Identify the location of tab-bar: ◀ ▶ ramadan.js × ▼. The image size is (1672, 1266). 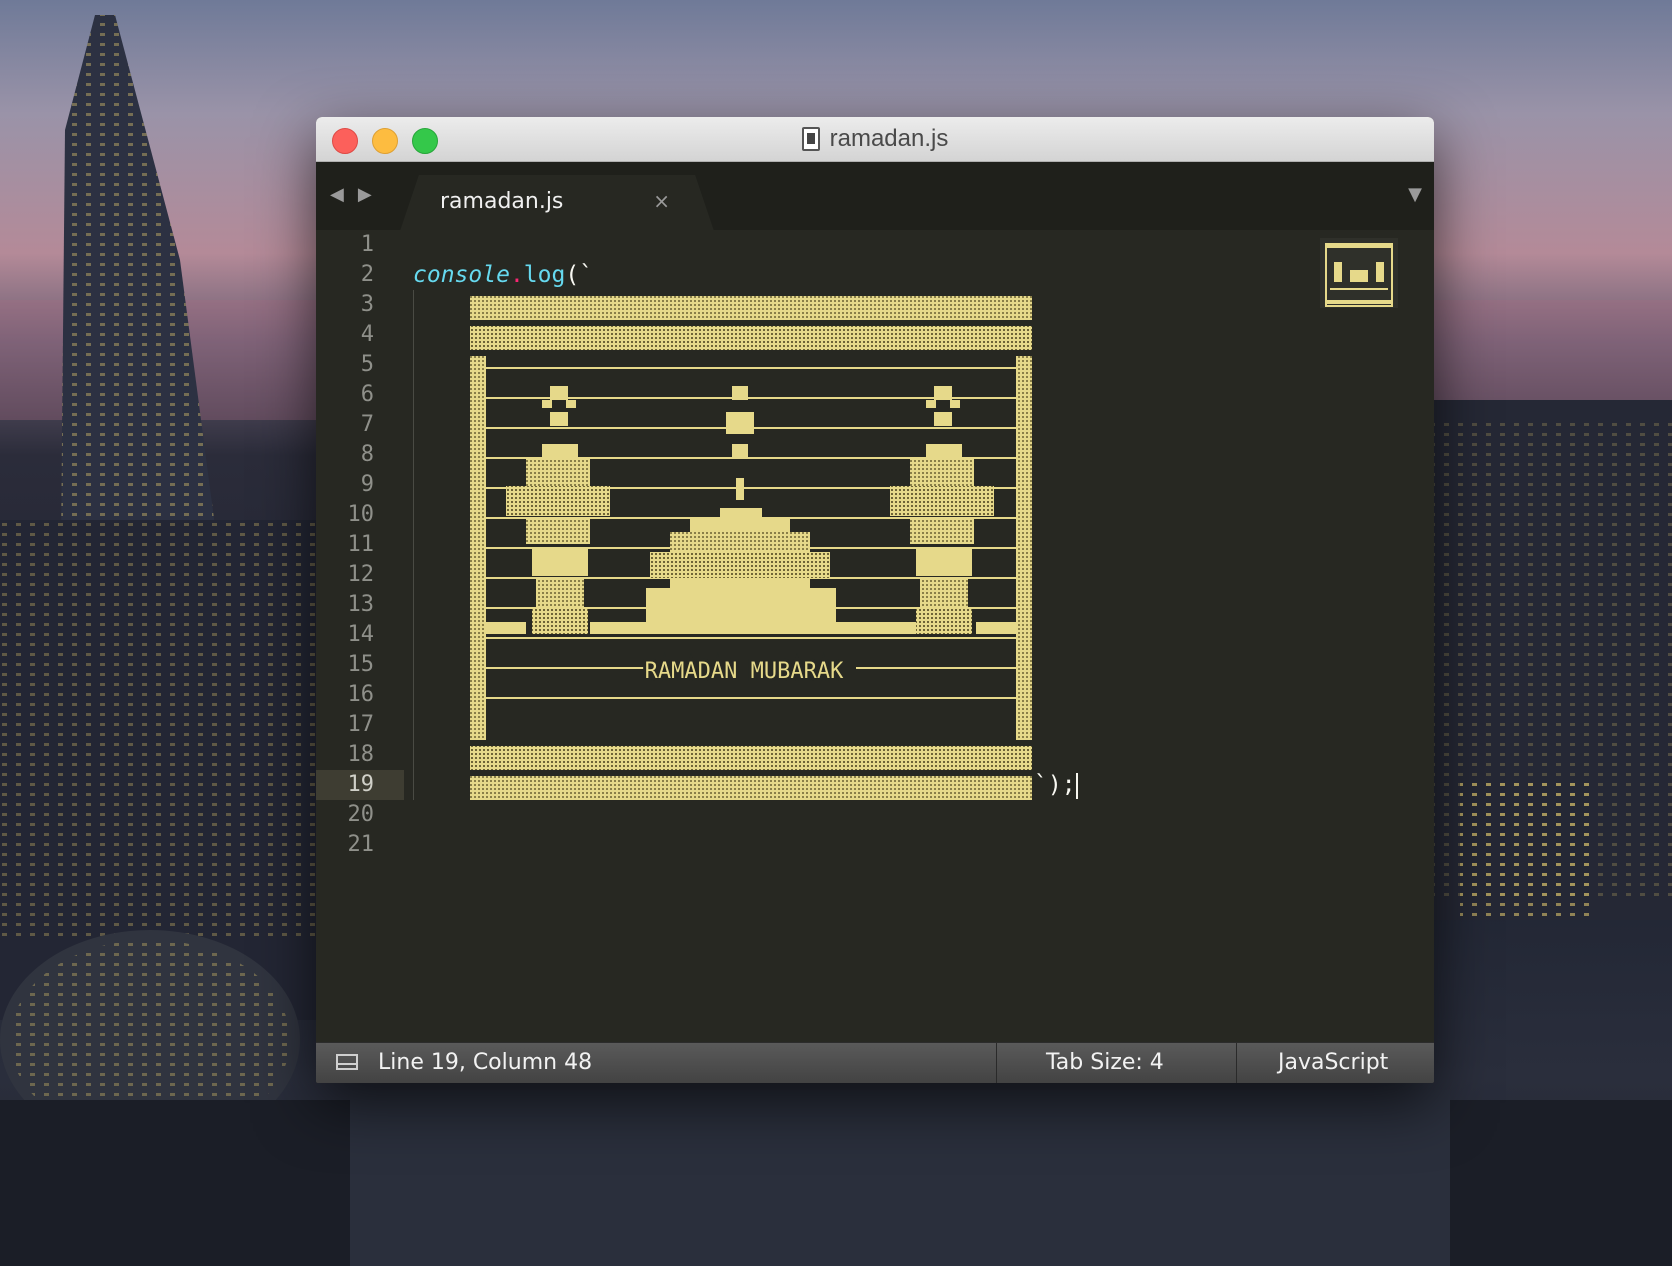
(875, 196).